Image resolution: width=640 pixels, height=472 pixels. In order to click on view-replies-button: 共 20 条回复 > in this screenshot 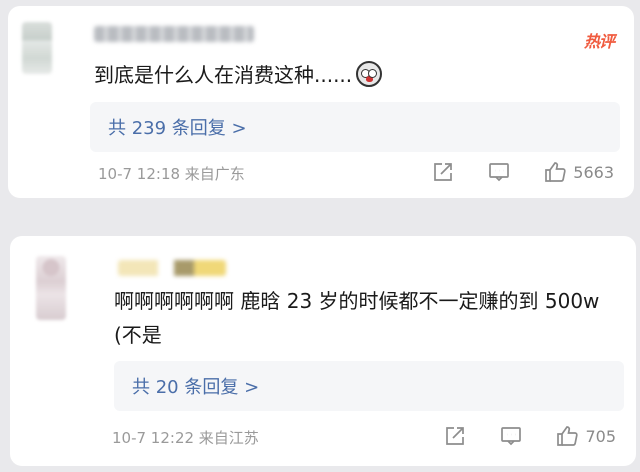, I will do `click(369, 386)`.